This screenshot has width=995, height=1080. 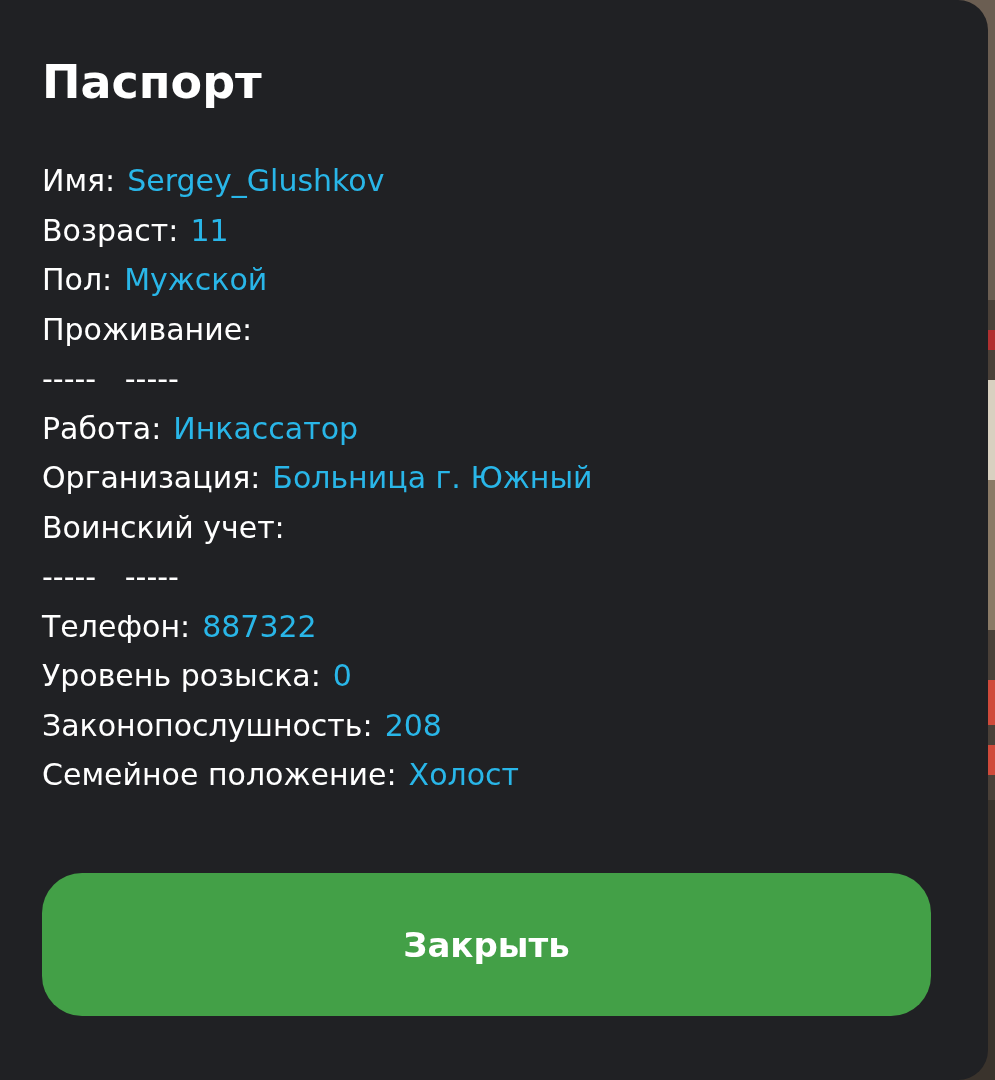 I want to click on field-label: Телефон:, so click(x=116, y=626).